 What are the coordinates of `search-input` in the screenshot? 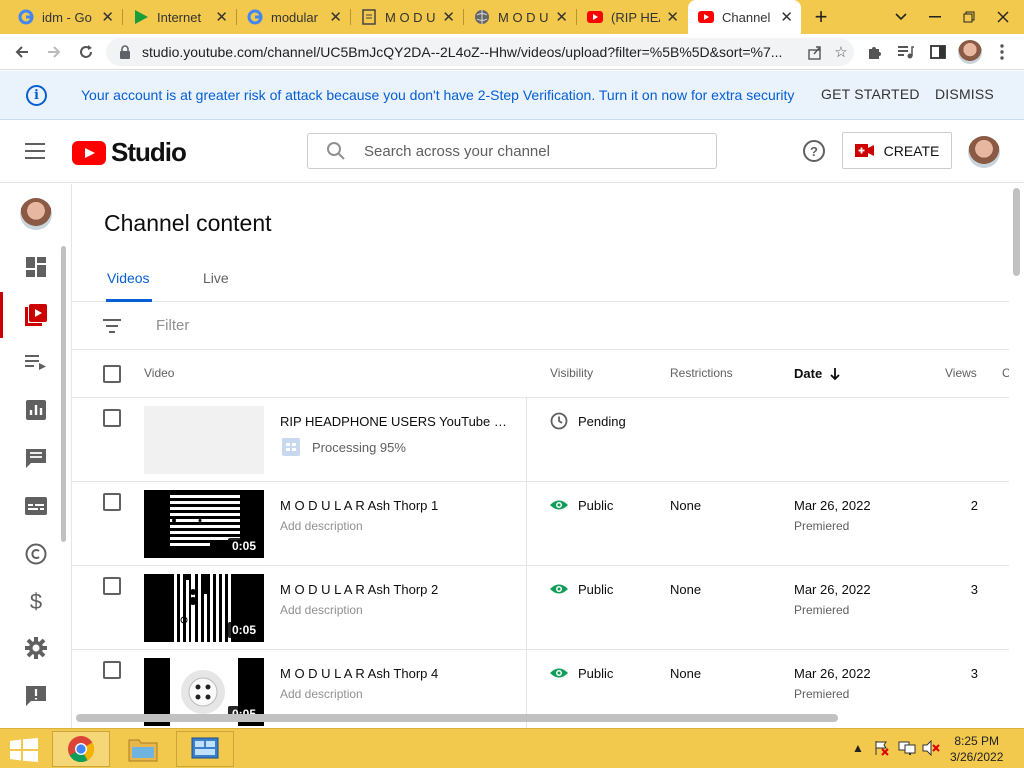 It's located at (529, 151).